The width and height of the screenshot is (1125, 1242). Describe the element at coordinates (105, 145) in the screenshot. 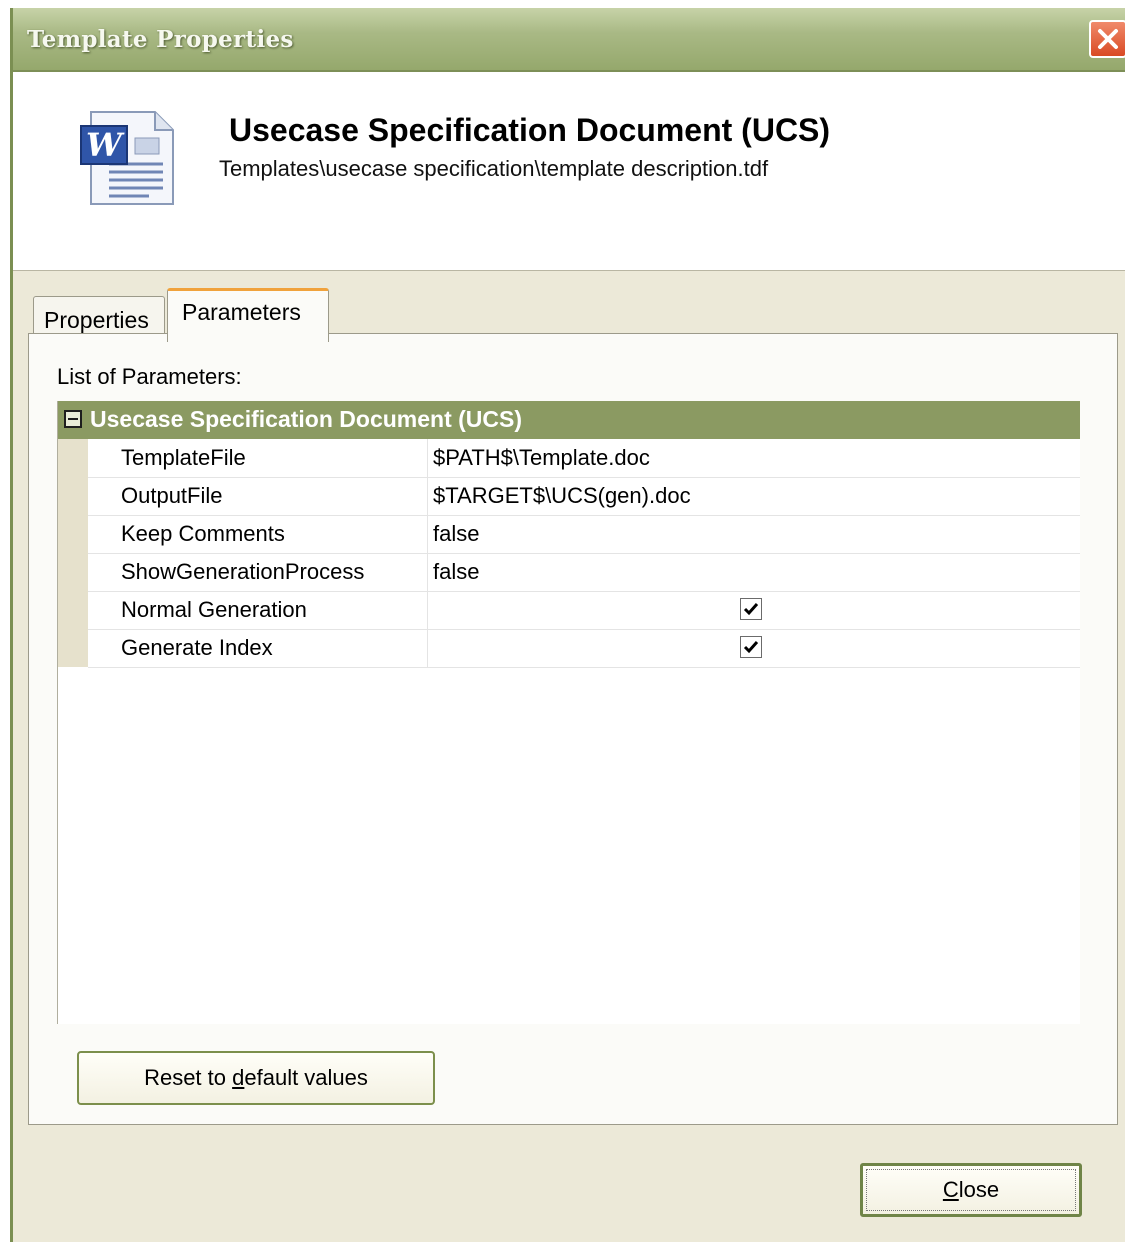

I see `svg-text: W` at that location.